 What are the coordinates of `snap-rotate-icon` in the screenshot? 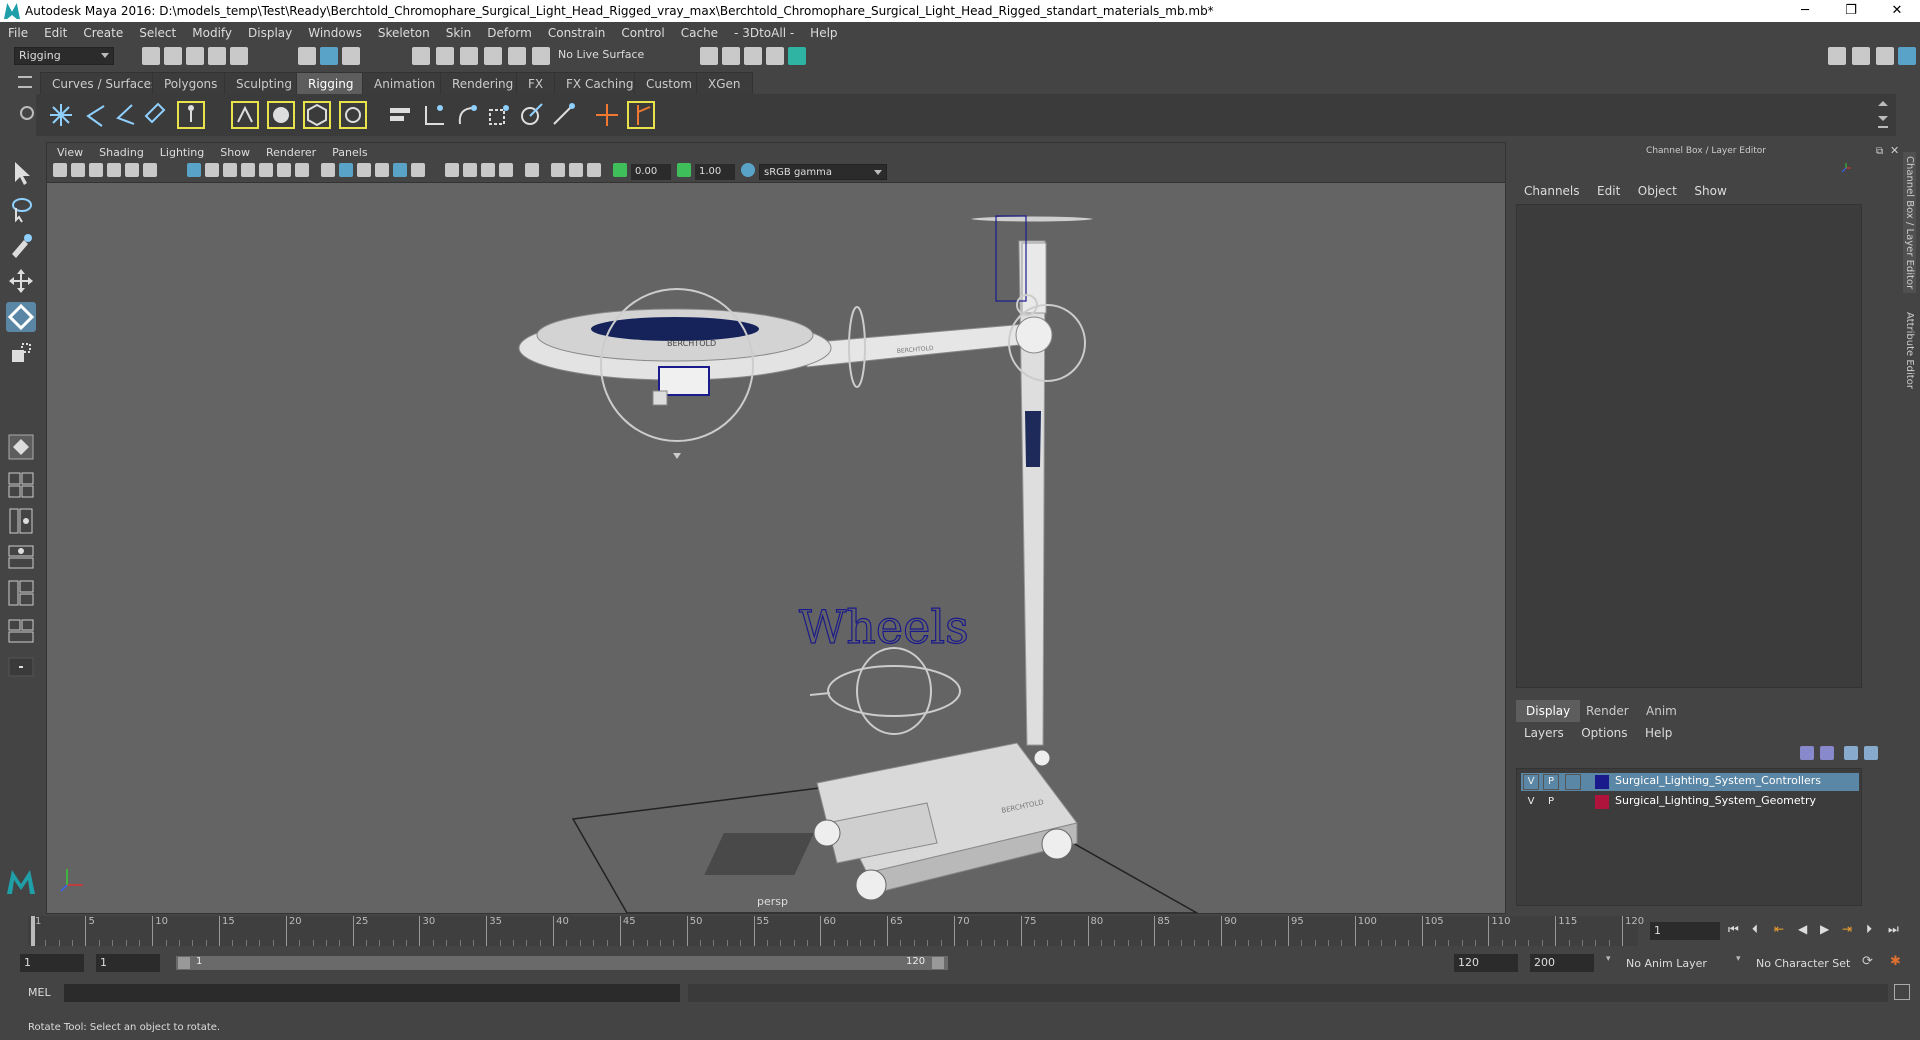 It's located at (541, 56).